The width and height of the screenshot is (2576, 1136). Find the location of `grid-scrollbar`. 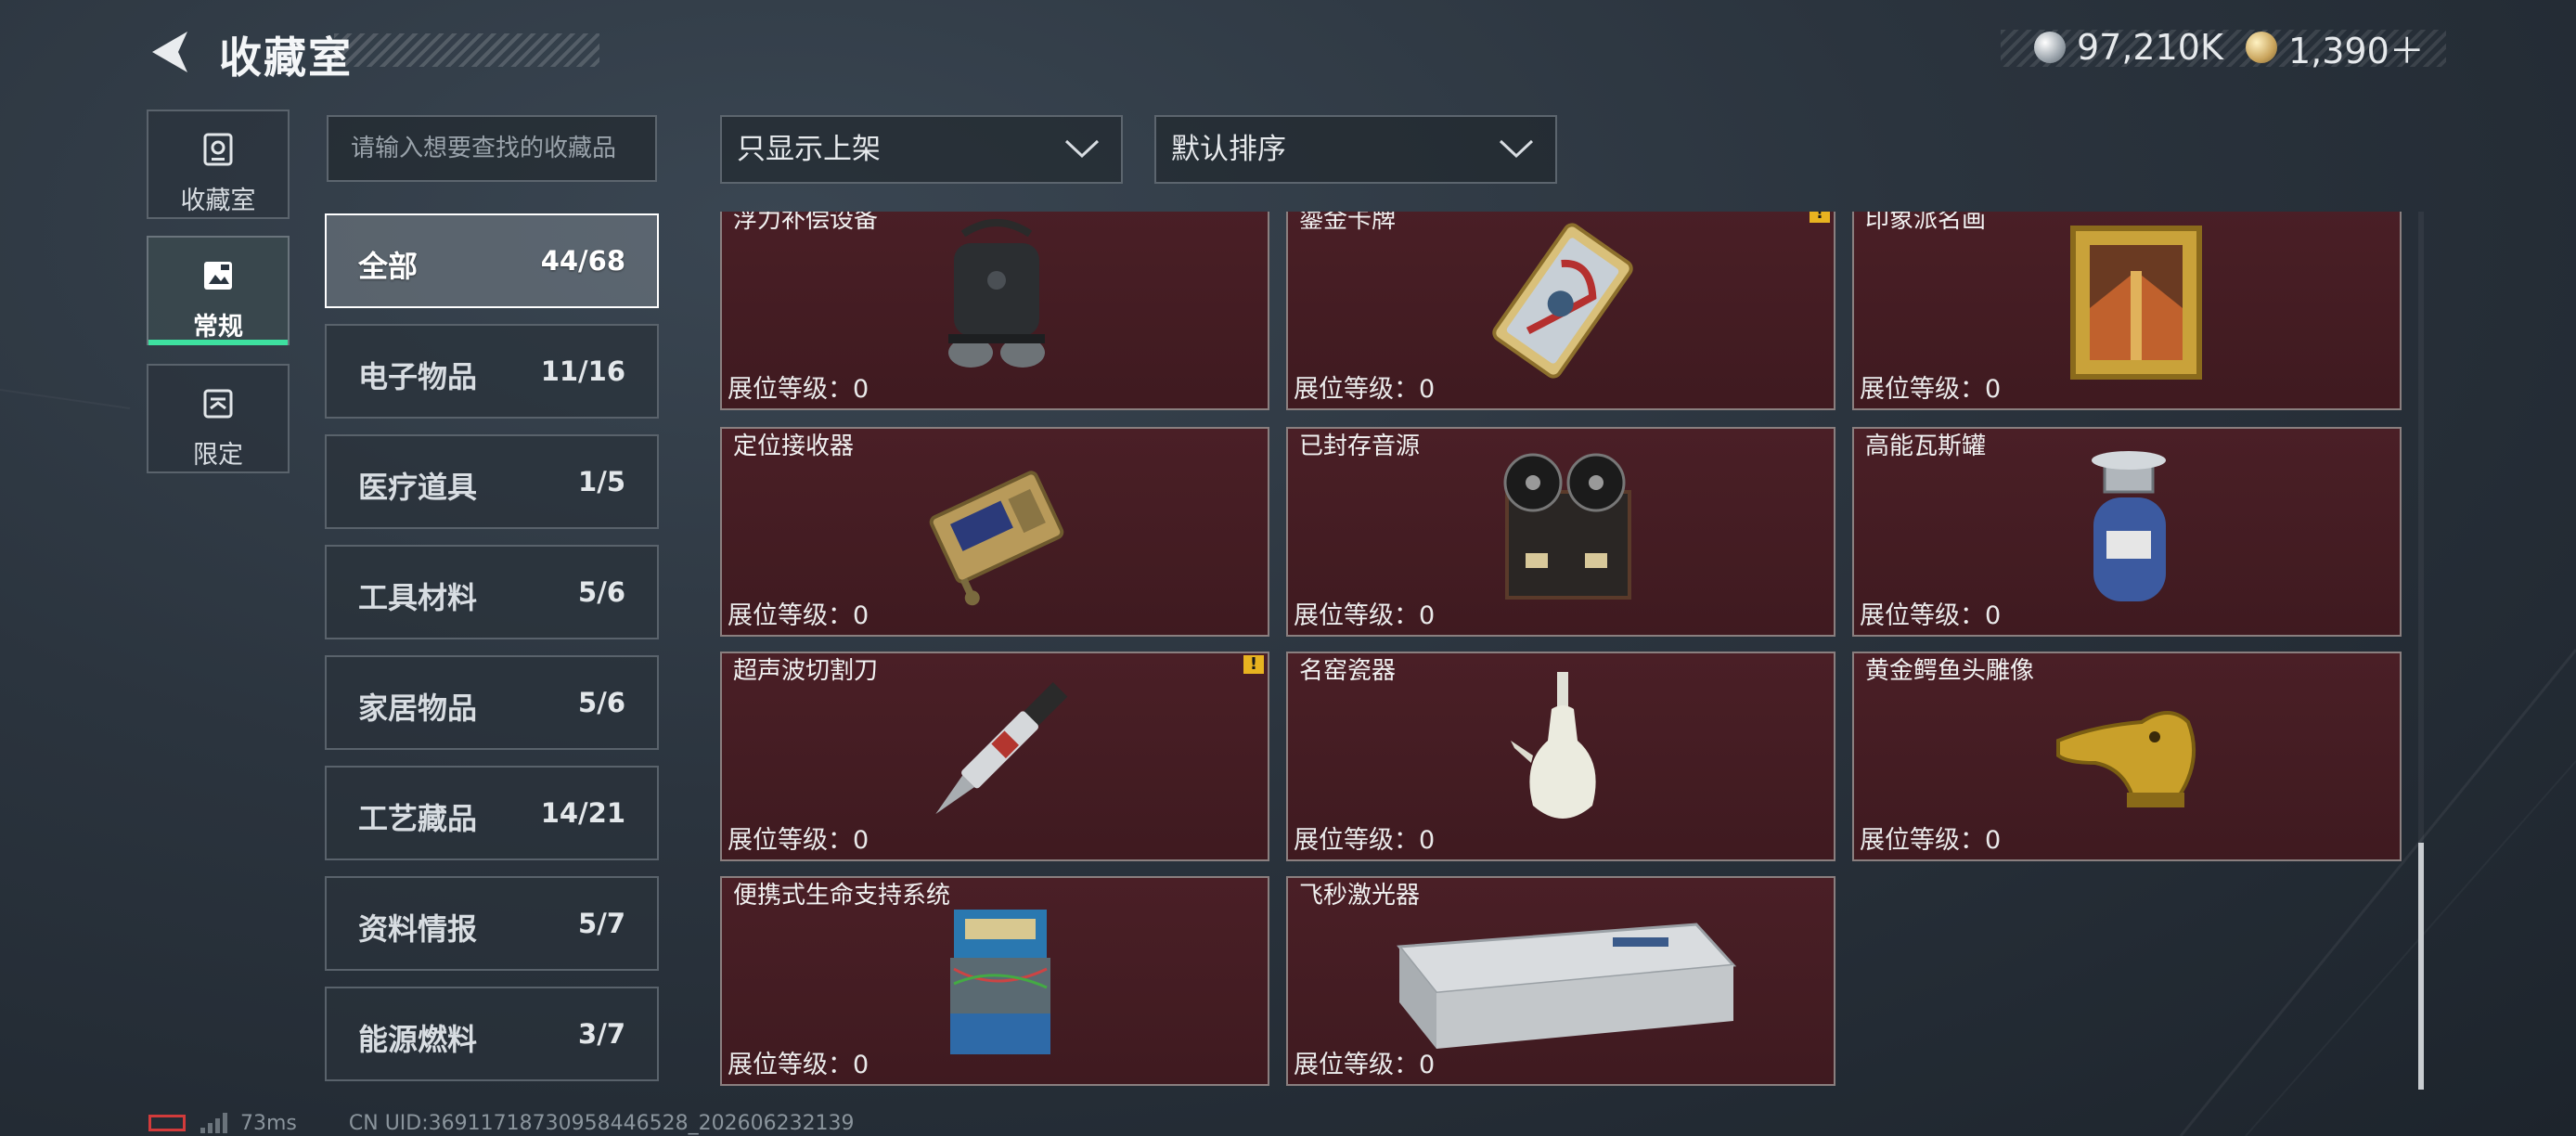

grid-scrollbar is located at coordinates (2421, 651).